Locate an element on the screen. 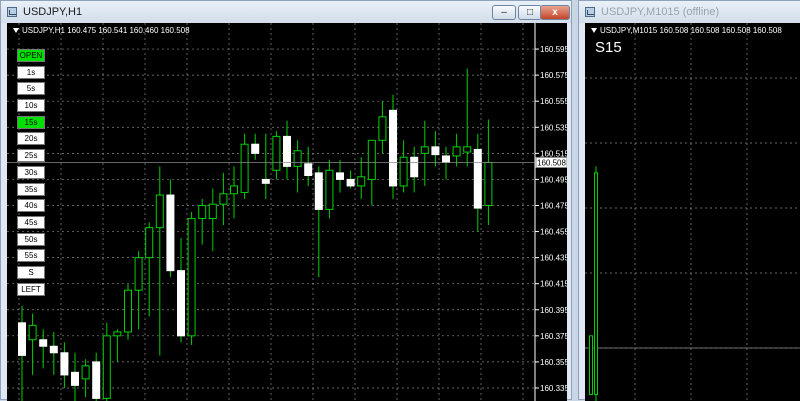 The height and width of the screenshot is (401, 800). timeframe-button-55s: 55s is located at coordinates (31, 256).